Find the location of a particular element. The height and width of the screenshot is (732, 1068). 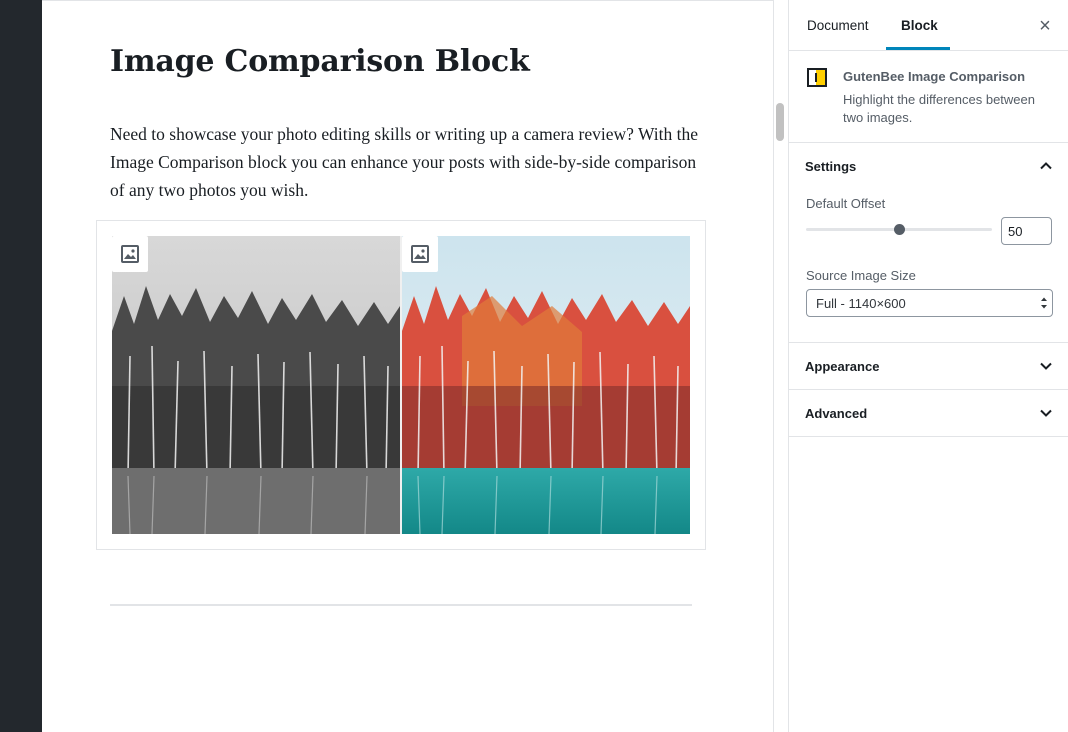

select-arrows-icon is located at coordinates (1044, 303).